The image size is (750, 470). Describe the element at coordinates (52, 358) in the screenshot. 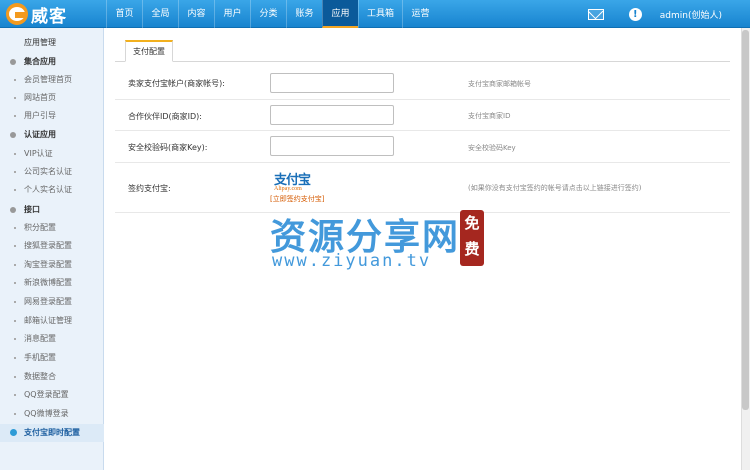

I see `sidebar-item-mobile: 手机配置` at that location.